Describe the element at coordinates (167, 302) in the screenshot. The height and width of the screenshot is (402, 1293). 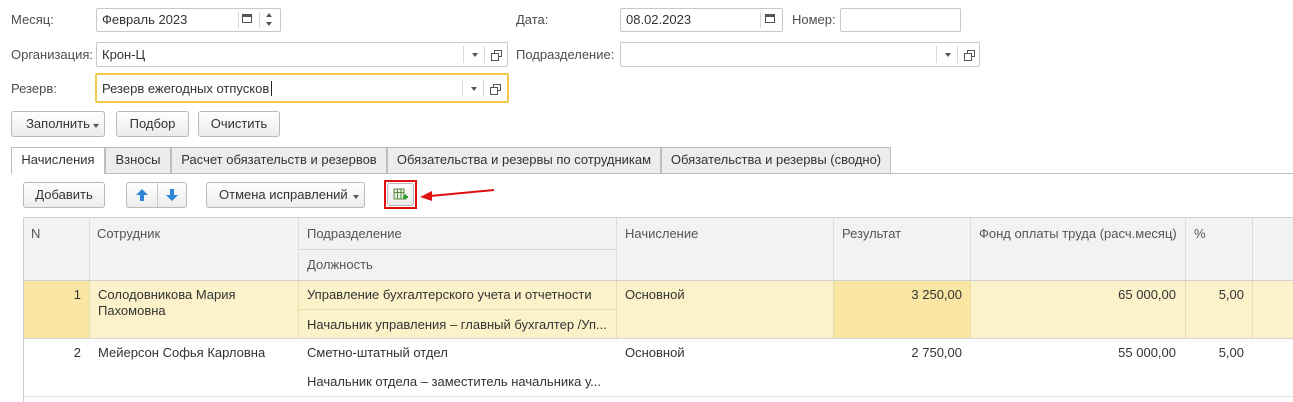
I see `row-employee: Солодовникова Мария Пахомовна` at that location.